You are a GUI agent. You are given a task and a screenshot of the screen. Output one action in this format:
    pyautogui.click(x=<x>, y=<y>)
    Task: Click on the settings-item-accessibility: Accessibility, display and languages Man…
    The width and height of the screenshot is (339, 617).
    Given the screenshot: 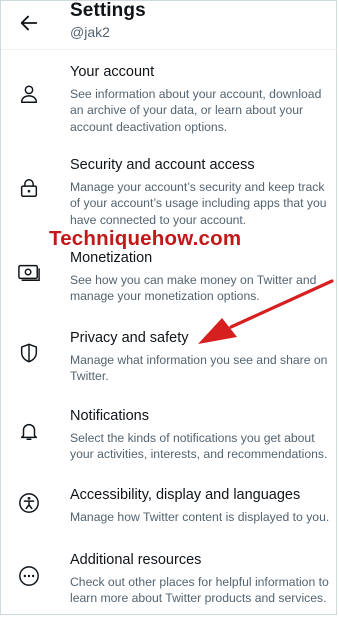 What is the action you would take?
    pyautogui.click(x=169, y=505)
    